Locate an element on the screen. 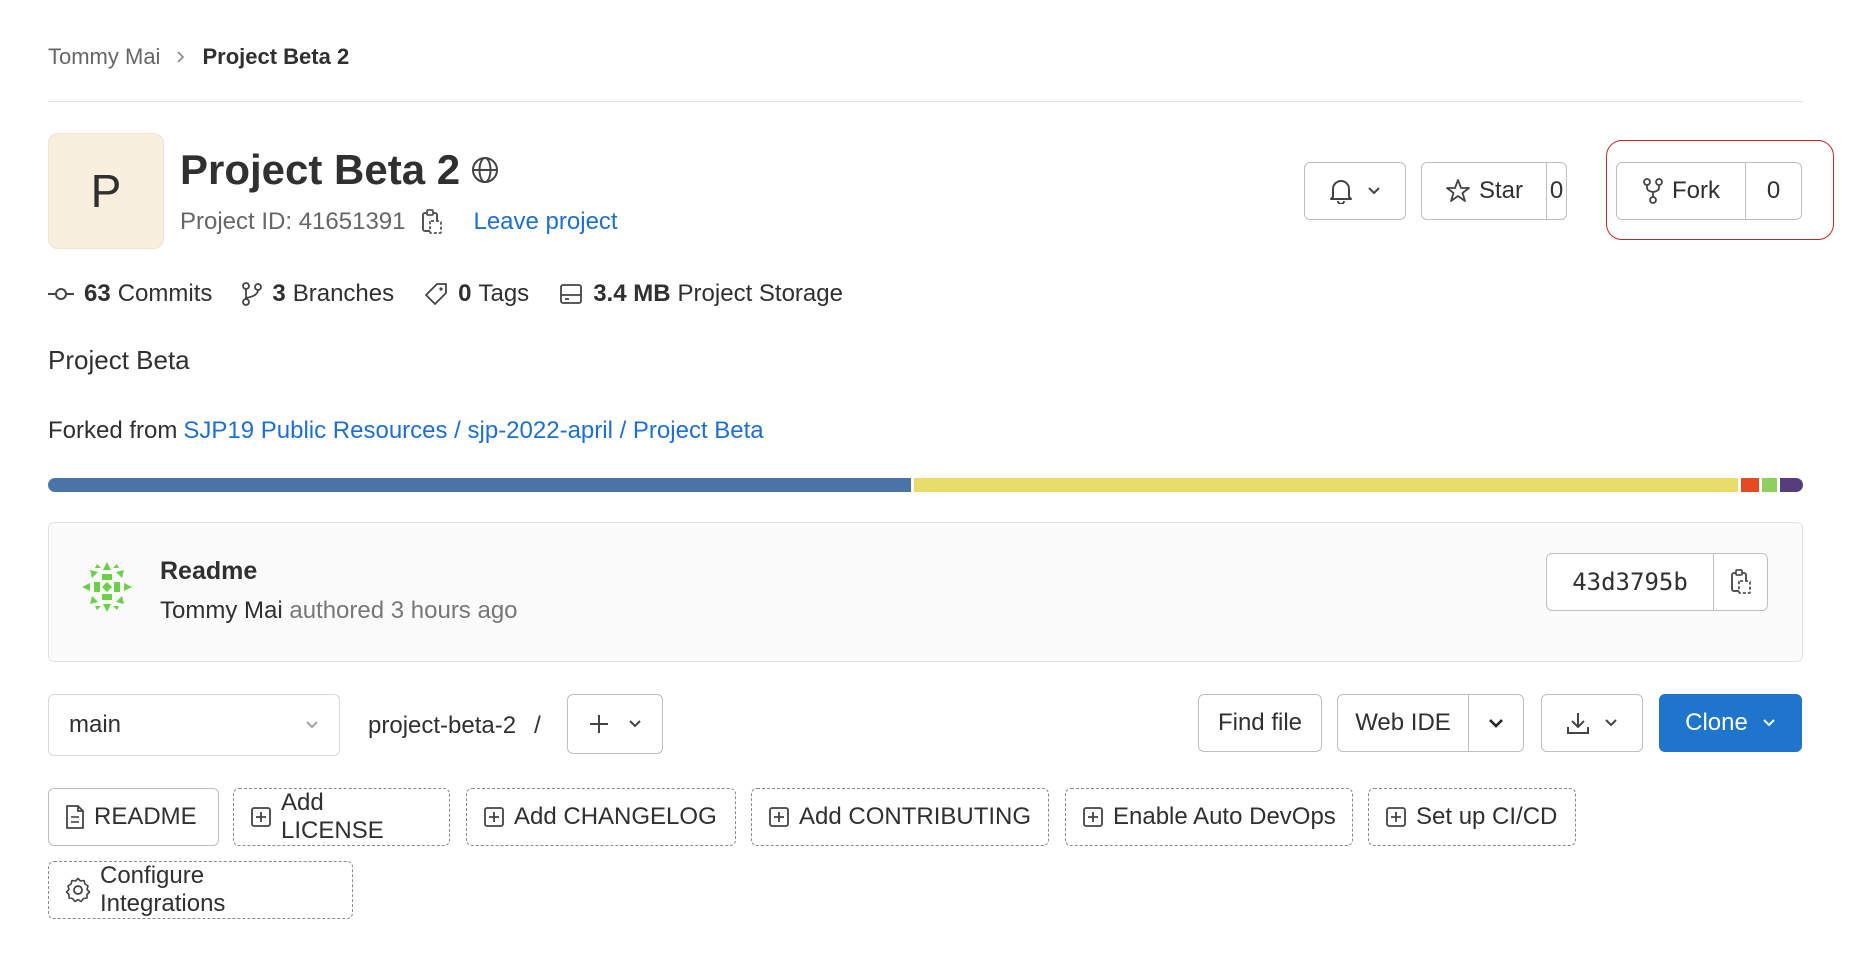  tags-label: Tags is located at coordinates (504, 293).